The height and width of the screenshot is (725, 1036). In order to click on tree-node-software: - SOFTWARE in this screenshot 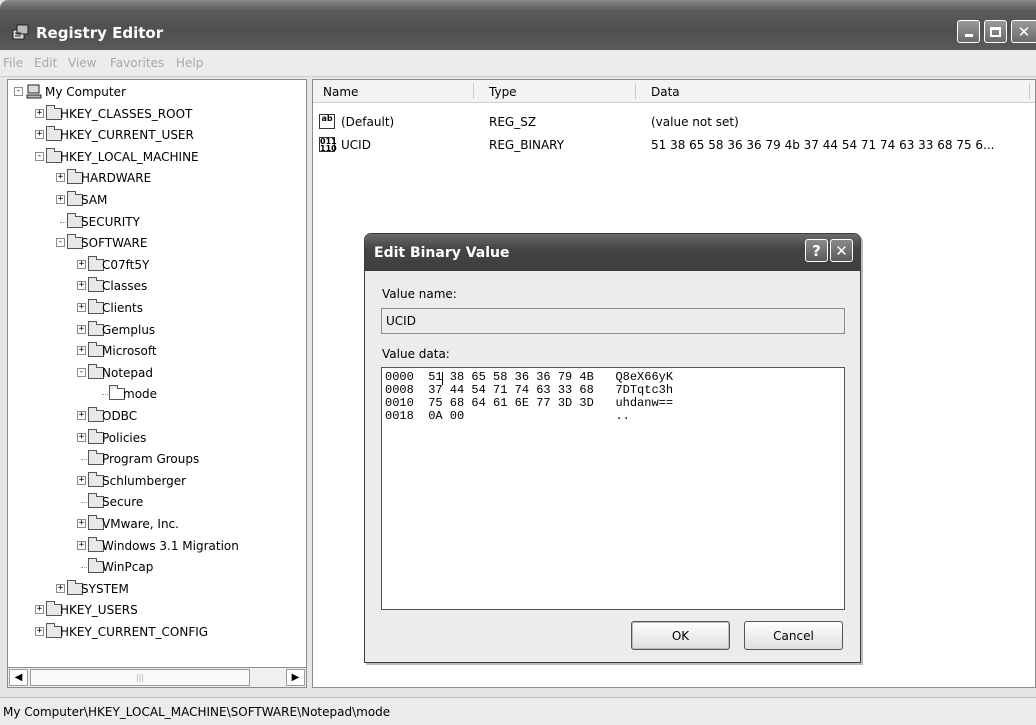, I will do `click(181, 243)`.